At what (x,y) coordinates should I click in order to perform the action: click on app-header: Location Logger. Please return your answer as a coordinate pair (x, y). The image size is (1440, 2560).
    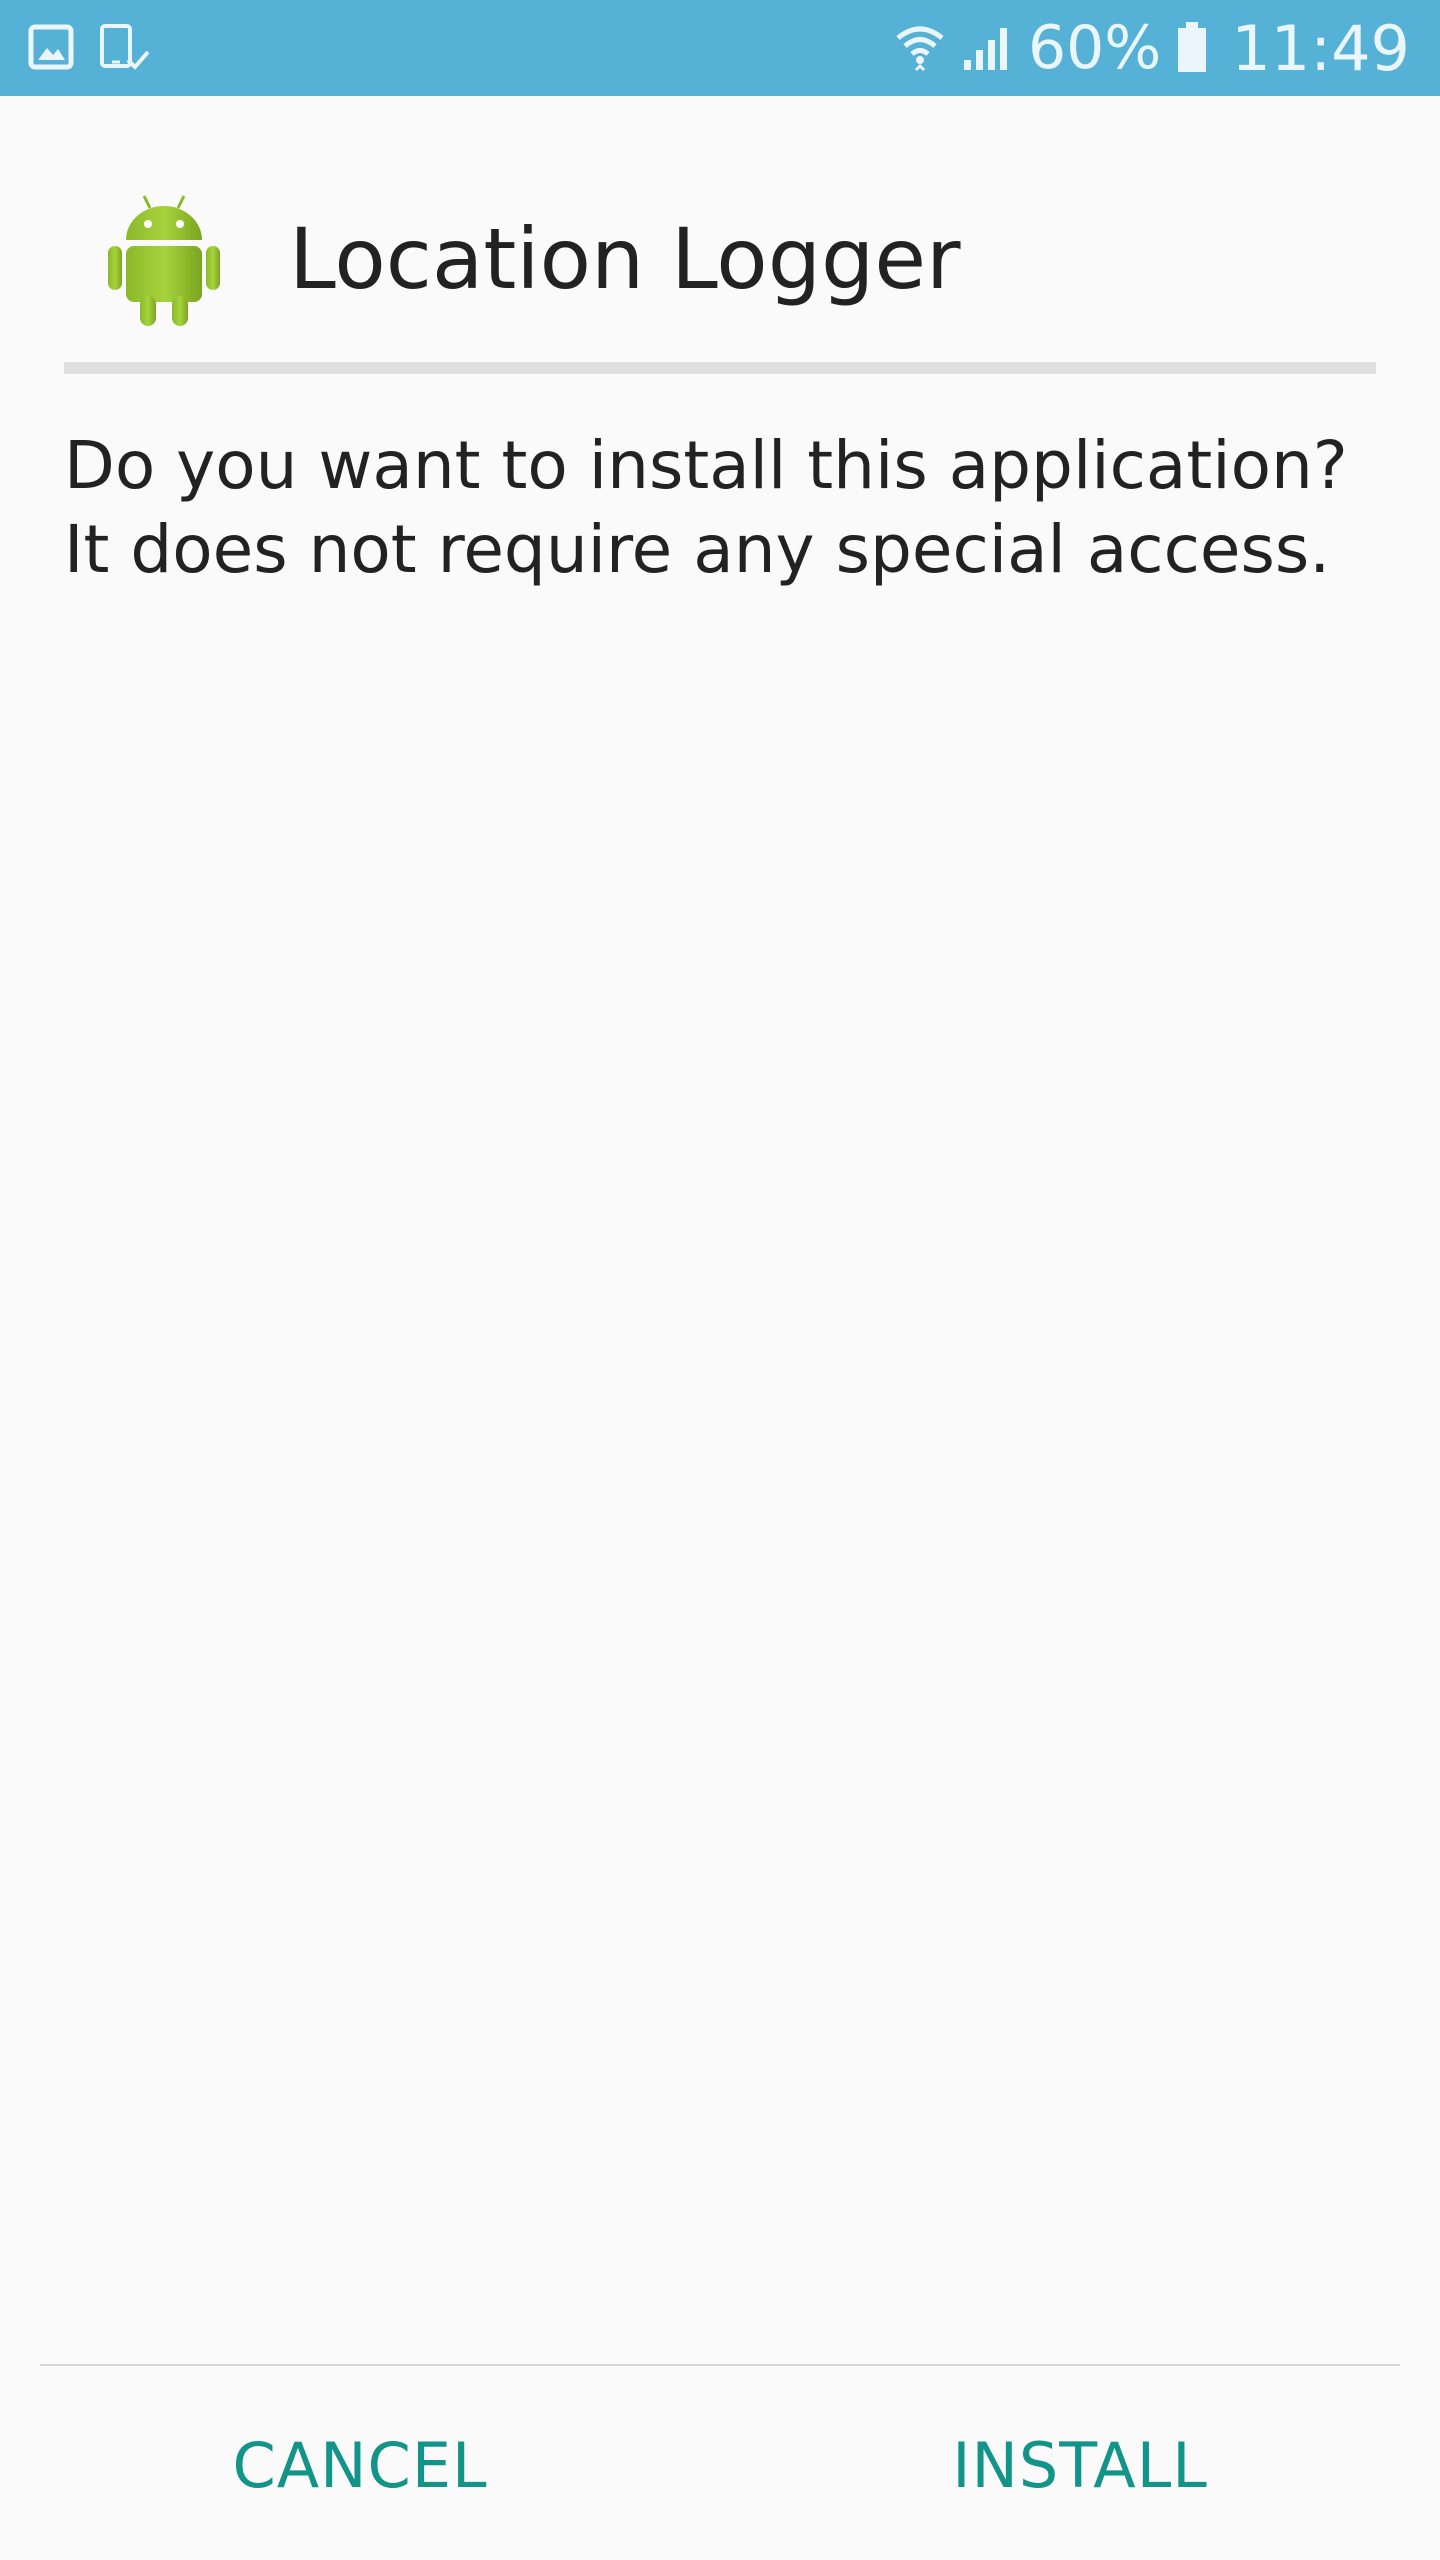
    Looking at the image, I should click on (720, 260).